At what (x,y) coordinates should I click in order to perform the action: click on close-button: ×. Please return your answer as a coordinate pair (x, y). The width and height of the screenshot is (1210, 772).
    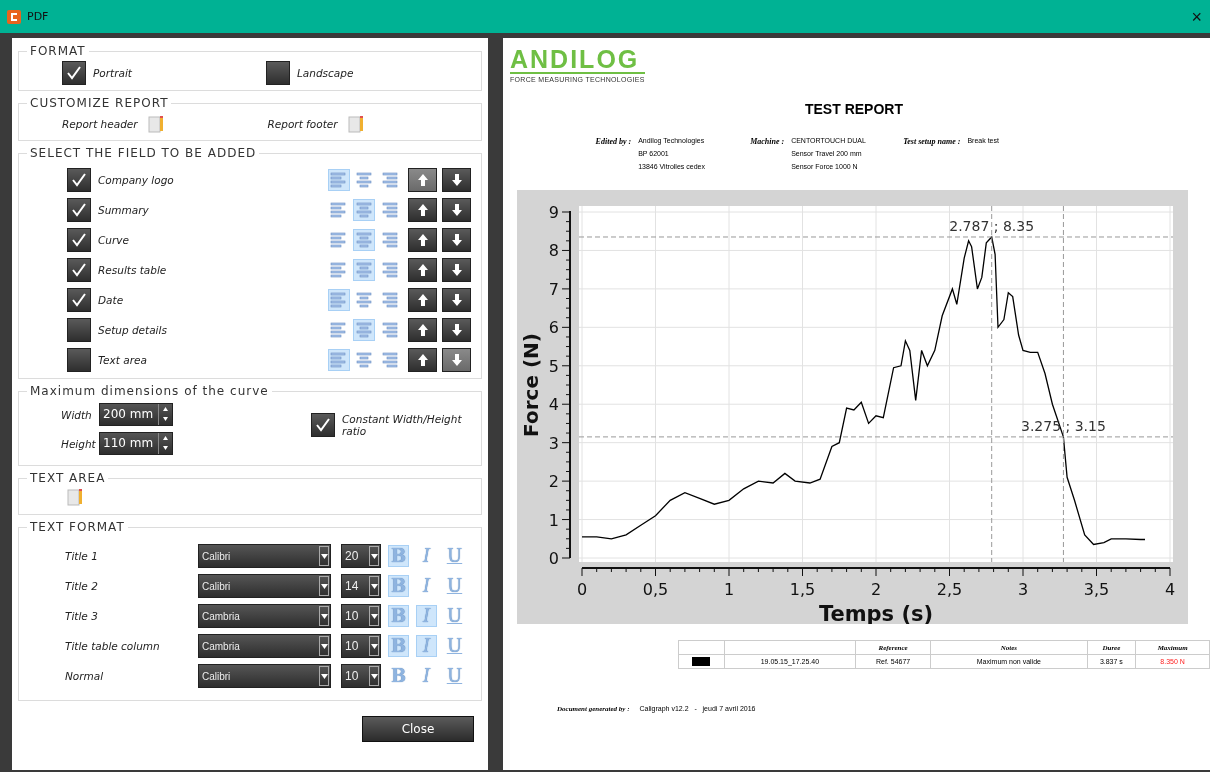
    Looking at the image, I should click on (1196, 16).